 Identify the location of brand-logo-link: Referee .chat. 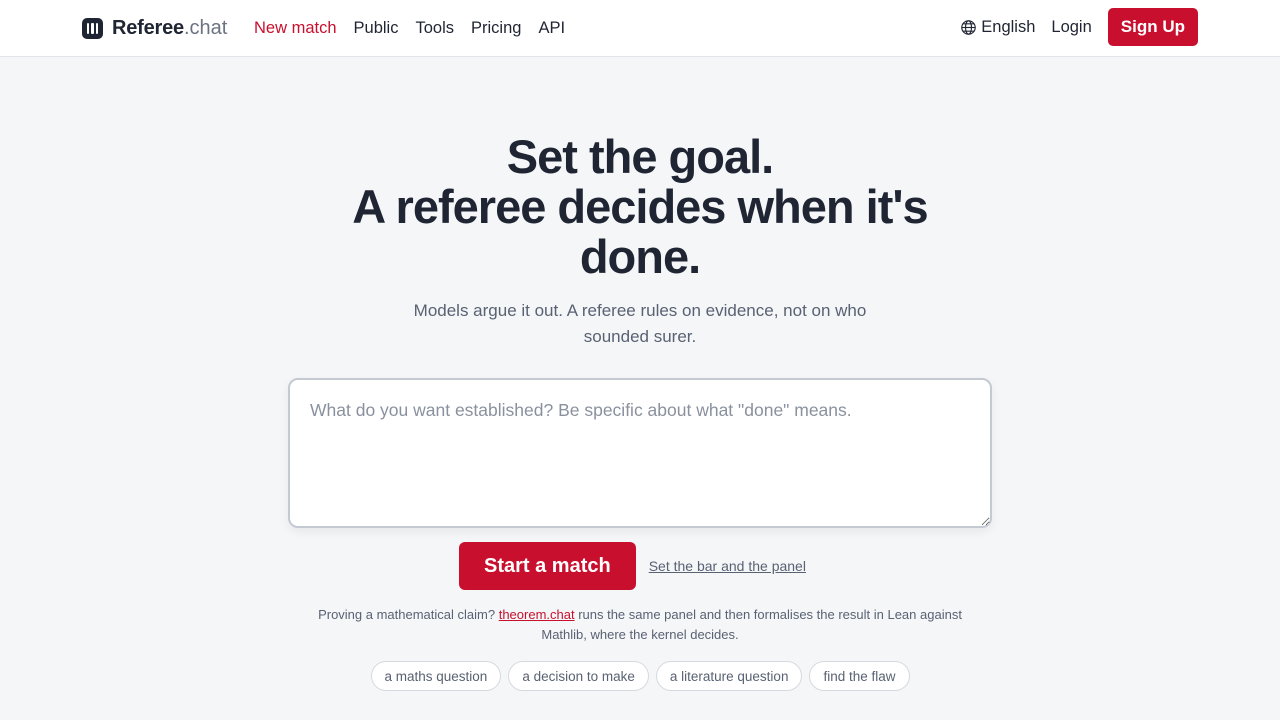
(154, 28).